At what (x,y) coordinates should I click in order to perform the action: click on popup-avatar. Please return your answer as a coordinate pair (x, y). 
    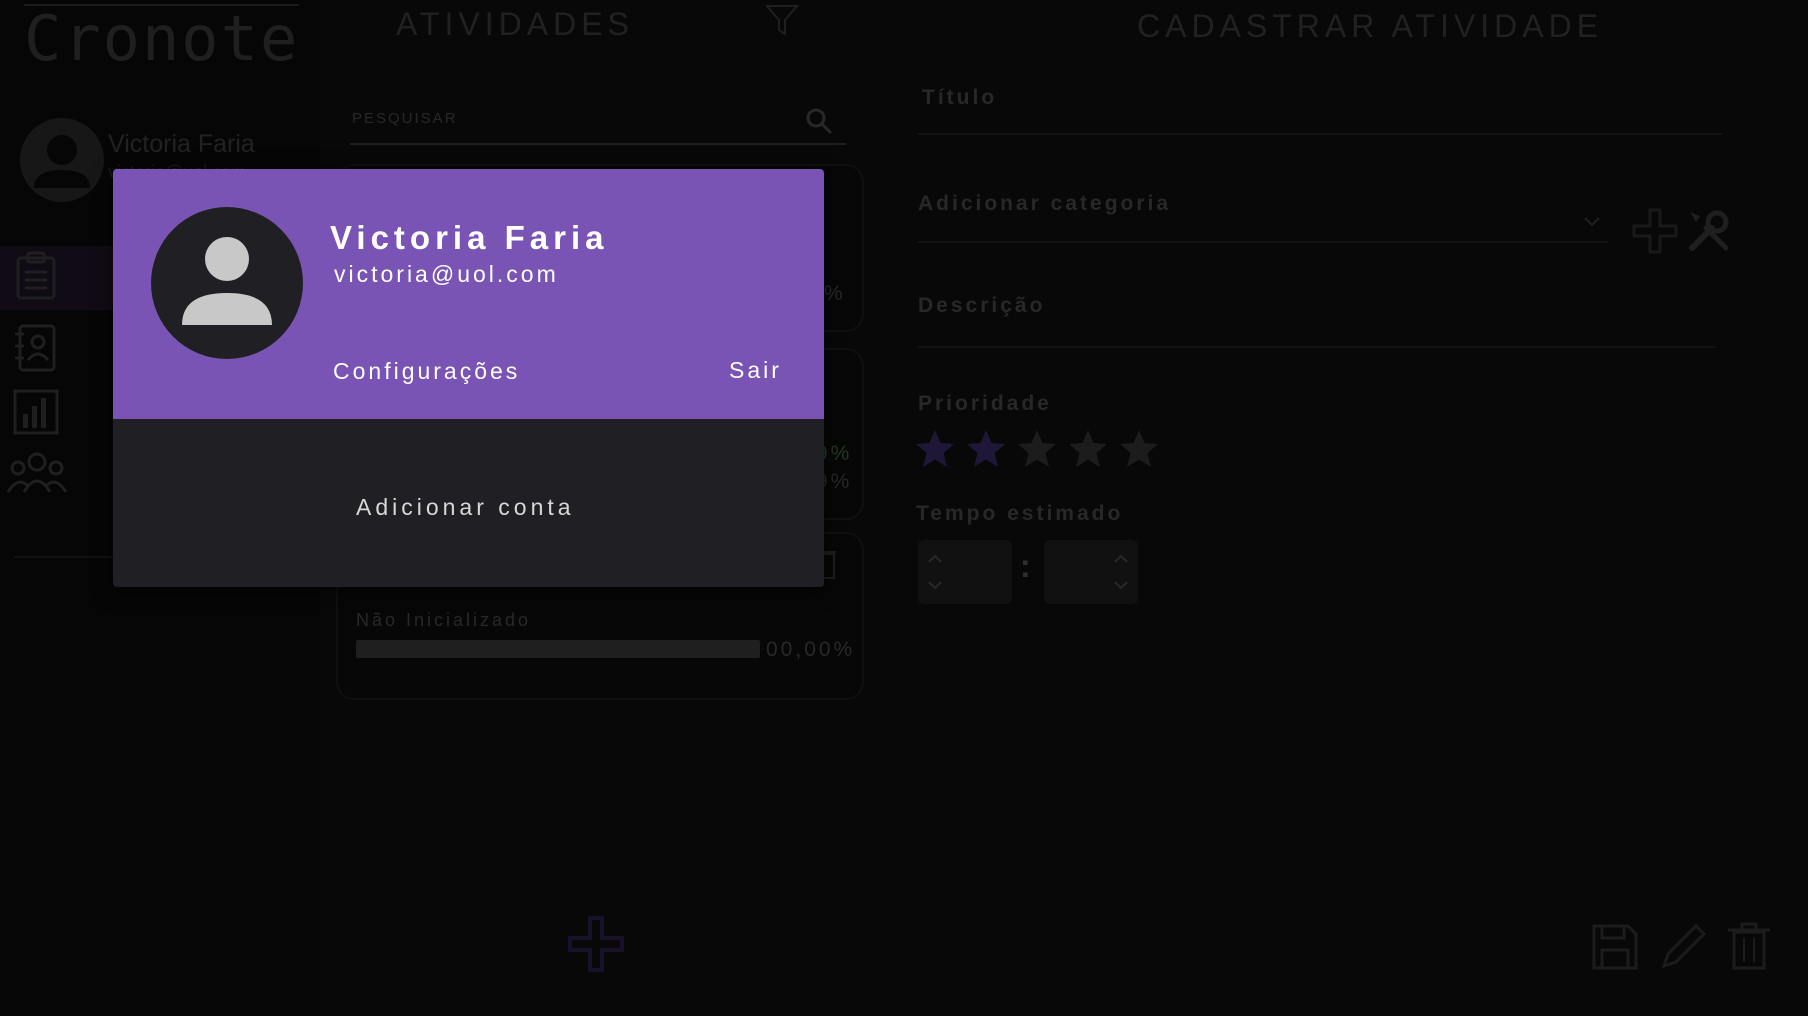
    Looking at the image, I should click on (227, 283).